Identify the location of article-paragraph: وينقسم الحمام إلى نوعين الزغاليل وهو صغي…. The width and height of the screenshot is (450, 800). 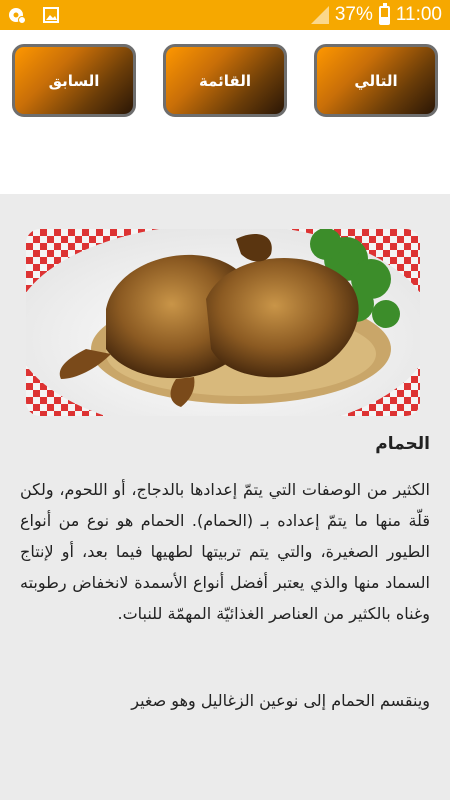
(280, 700).